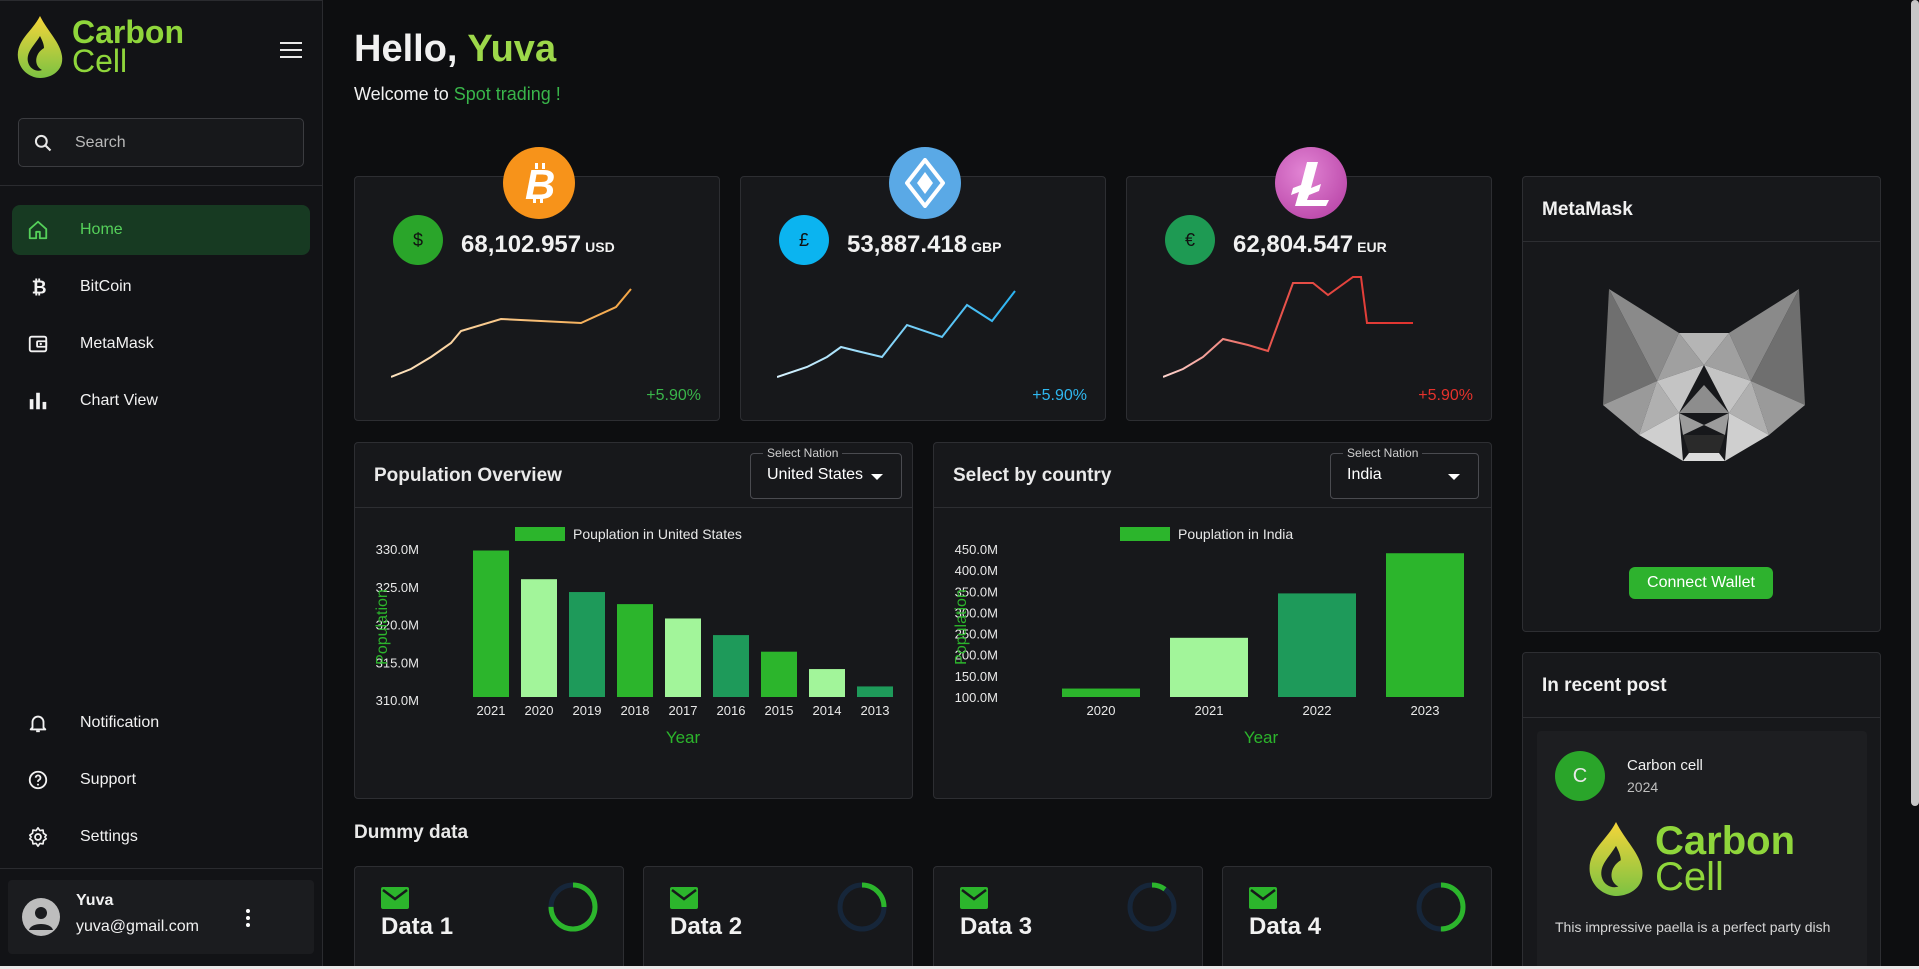 Image resolution: width=1919 pixels, height=969 pixels. Describe the element at coordinates (907, 244) in the screenshot. I see `price-value: 53,887.418` at that location.